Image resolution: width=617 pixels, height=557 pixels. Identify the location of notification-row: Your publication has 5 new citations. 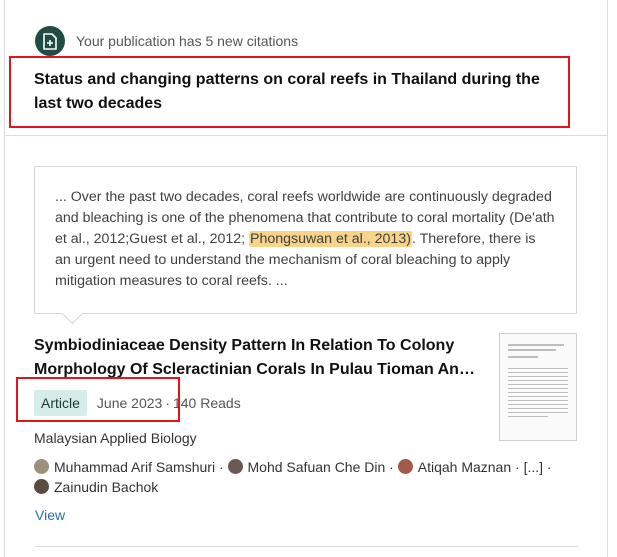
(166, 41).